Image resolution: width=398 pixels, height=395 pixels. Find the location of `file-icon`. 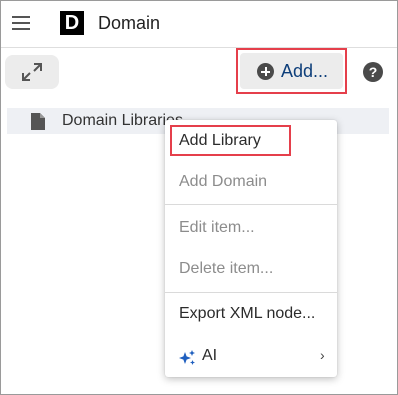

file-icon is located at coordinates (38, 121).